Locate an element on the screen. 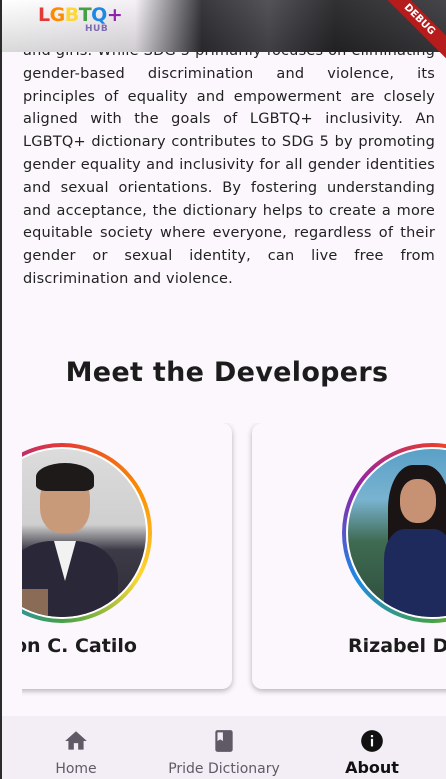  home-icon is located at coordinates (76, 740).